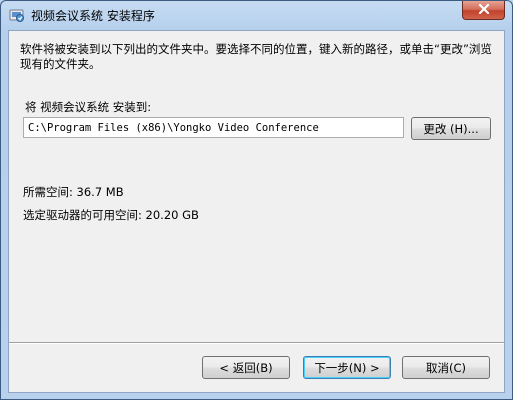 This screenshot has width=513, height=400. I want to click on install-to-label: 将 视频会议系统 安装到:, so click(88, 107).